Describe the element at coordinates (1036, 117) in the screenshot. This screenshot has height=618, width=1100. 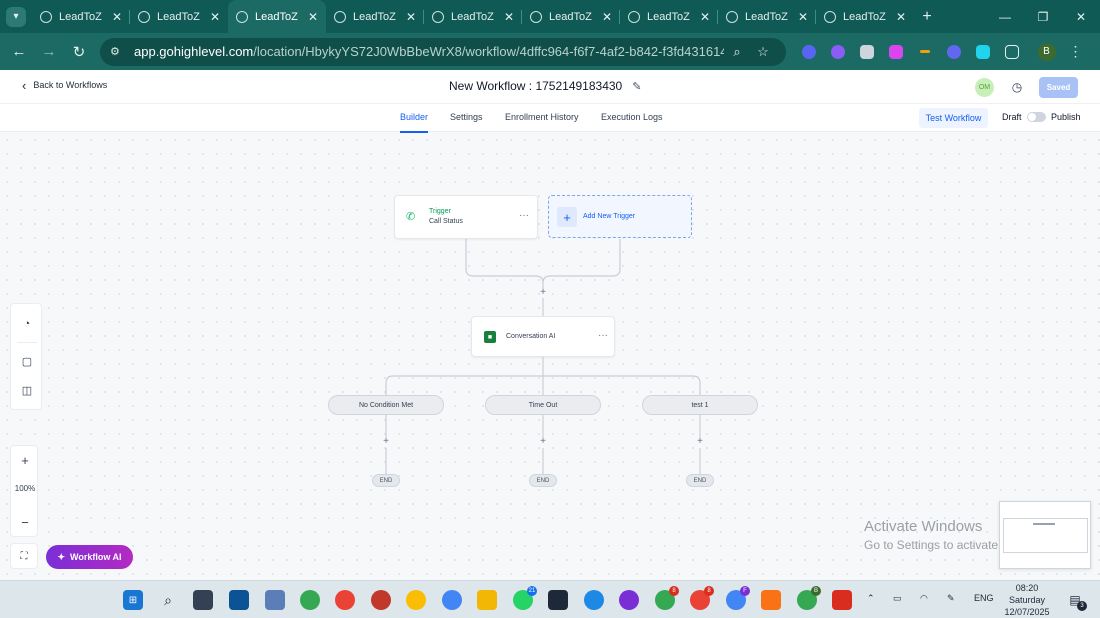
I see `publish-toggle` at that location.